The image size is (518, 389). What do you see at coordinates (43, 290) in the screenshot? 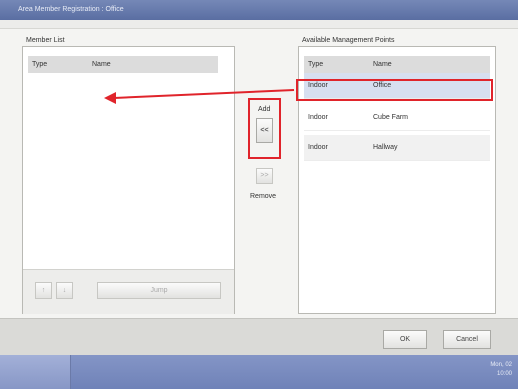
I see `move-up-button: ↑` at bounding box center [43, 290].